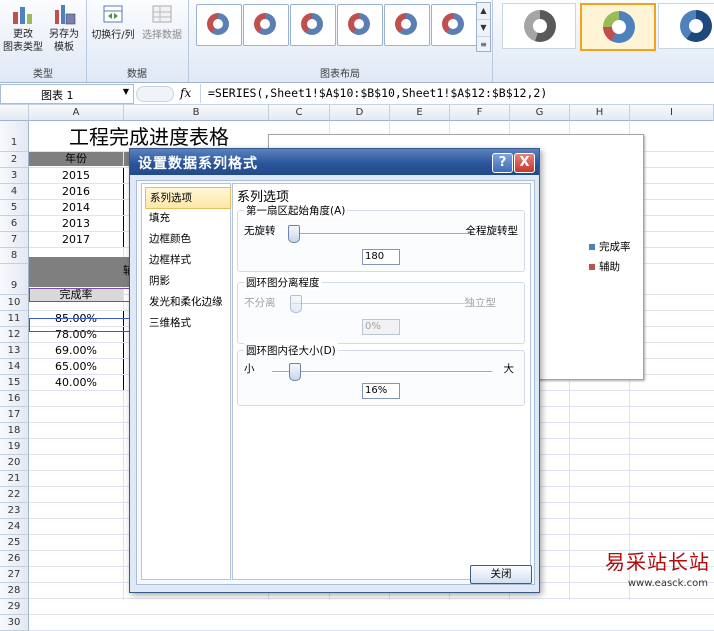 This screenshot has width=714, height=631. I want to click on row-header-1: 1, so click(14, 136).